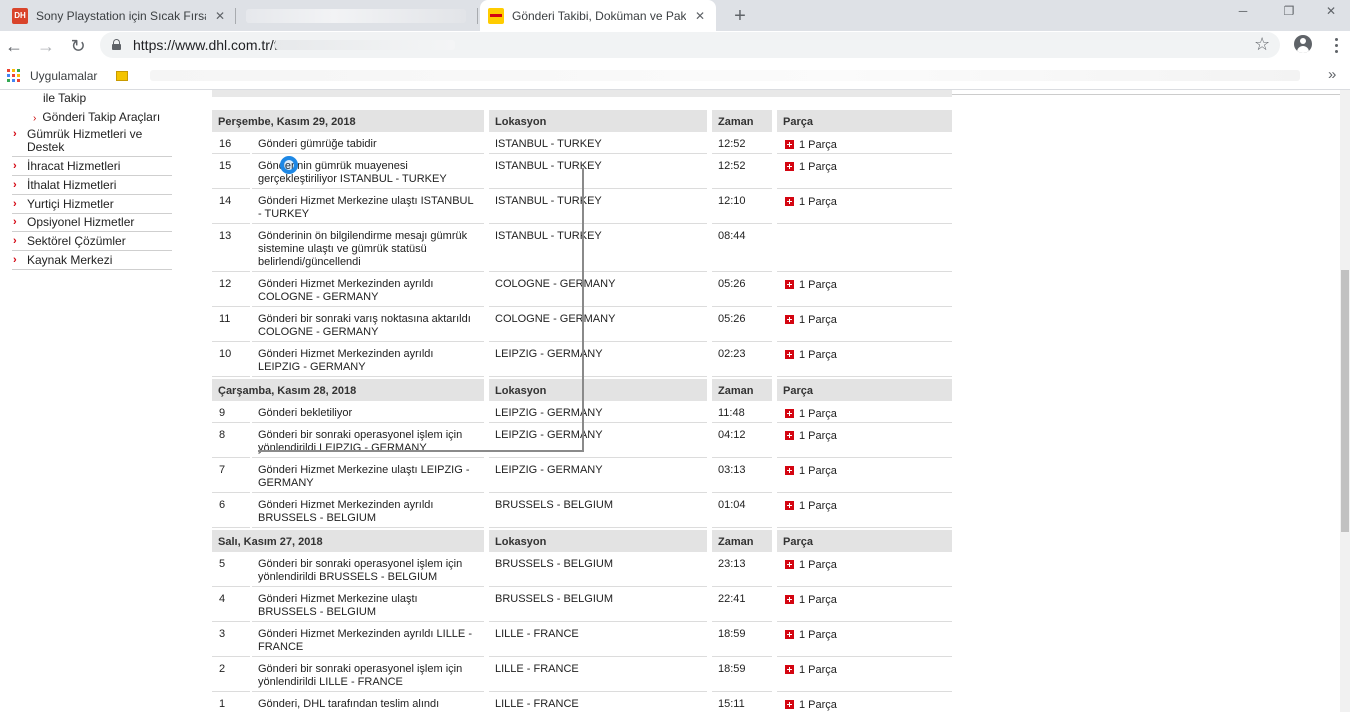 This screenshot has width=1350, height=712. Describe the element at coordinates (1289, 11) in the screenshot. I see `maximize-icon: ❐` at that location.